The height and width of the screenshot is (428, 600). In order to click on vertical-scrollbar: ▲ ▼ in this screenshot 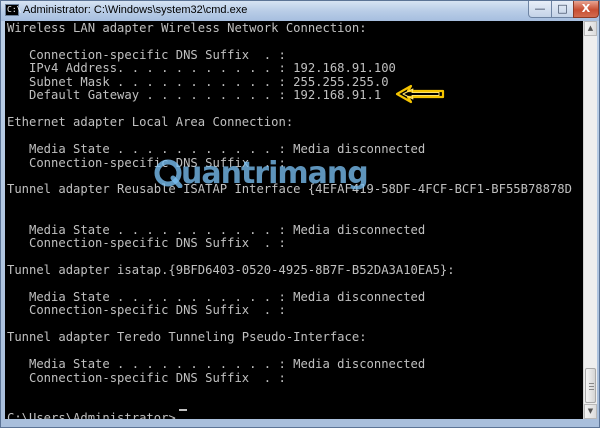, I will do `click(590, 220)`.